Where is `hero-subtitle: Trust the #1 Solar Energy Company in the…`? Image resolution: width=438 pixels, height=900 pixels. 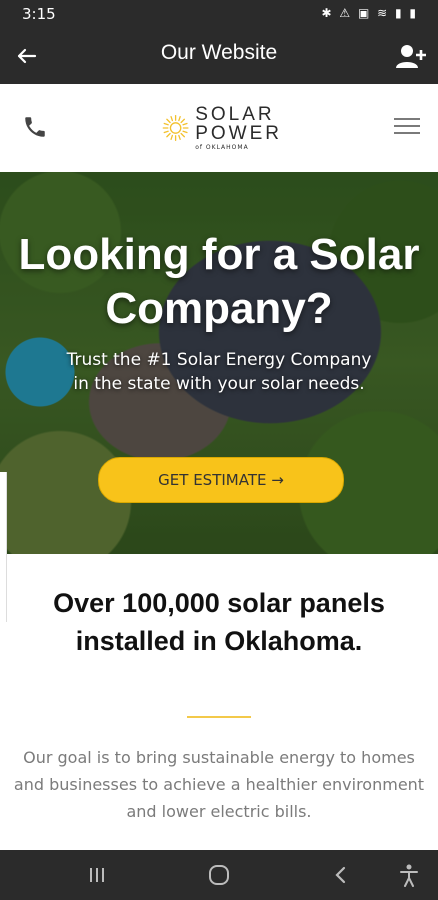
hero-subtitle: Trust the #1 Solar Energy Company in the… is located at coordinates (219, 372).